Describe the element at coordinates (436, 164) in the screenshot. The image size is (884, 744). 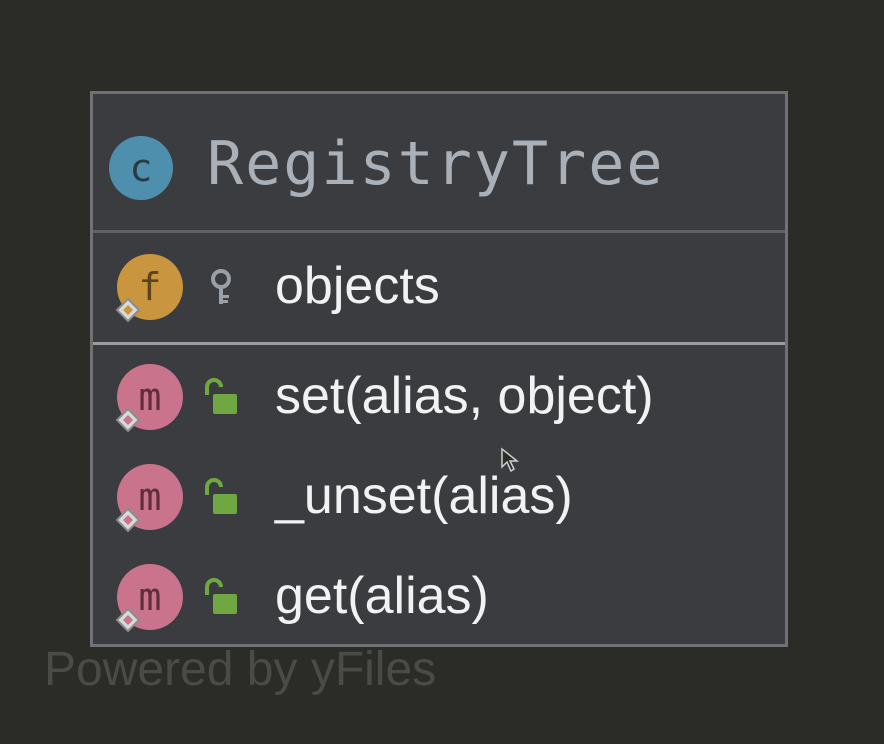
I see `class-name: RegistryTree` at that location.